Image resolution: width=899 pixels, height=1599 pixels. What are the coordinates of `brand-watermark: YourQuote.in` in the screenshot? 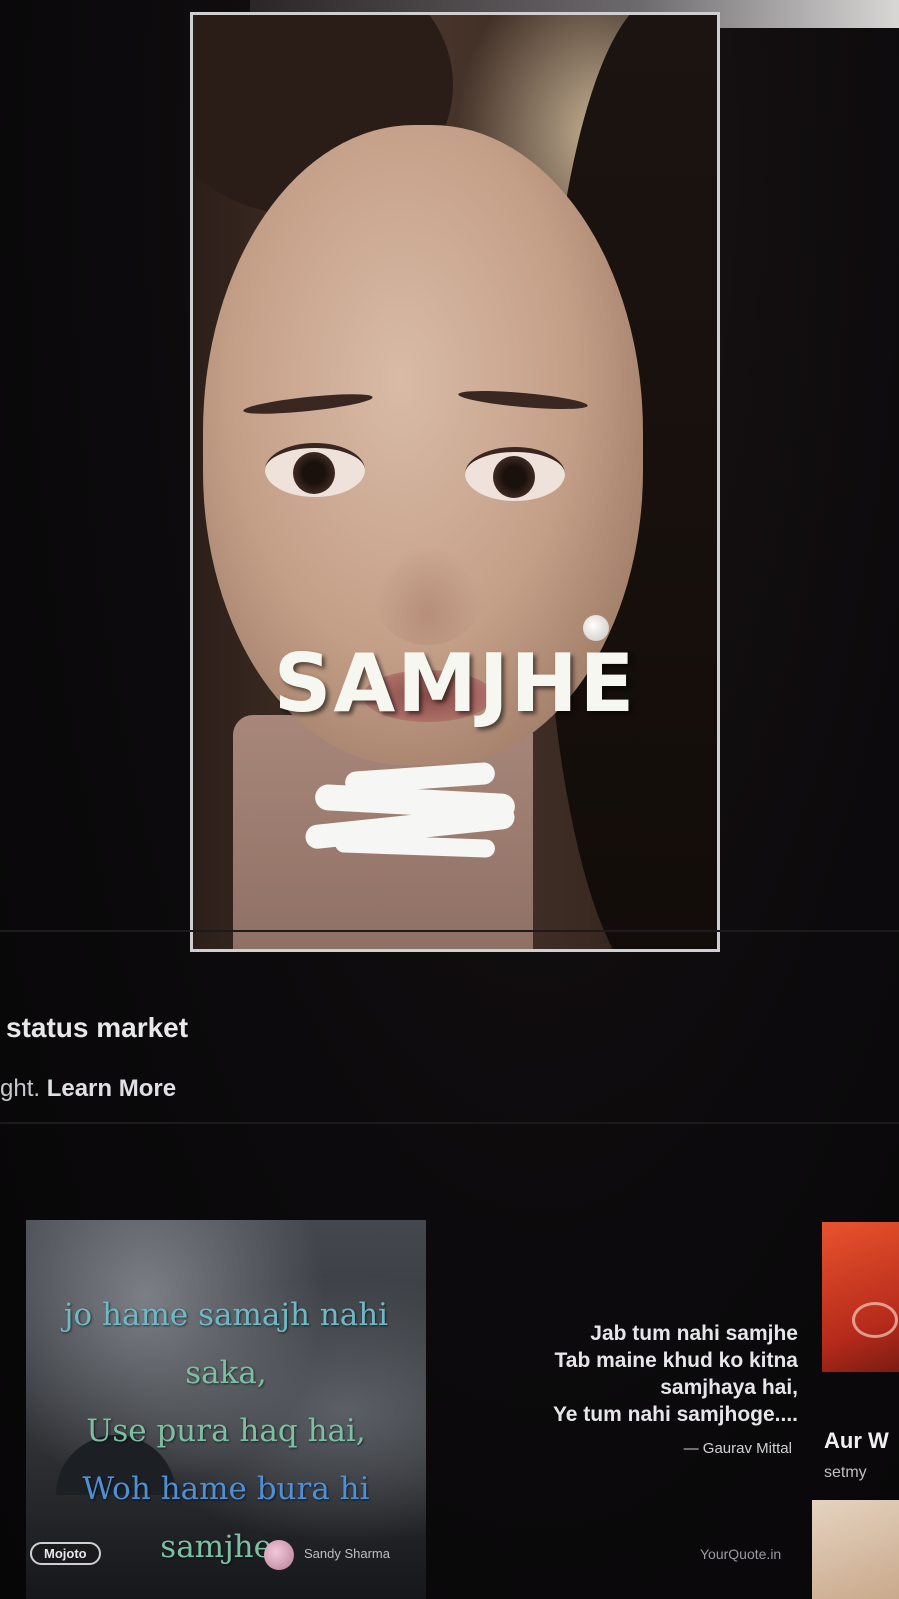 It's located at (741, 1554).